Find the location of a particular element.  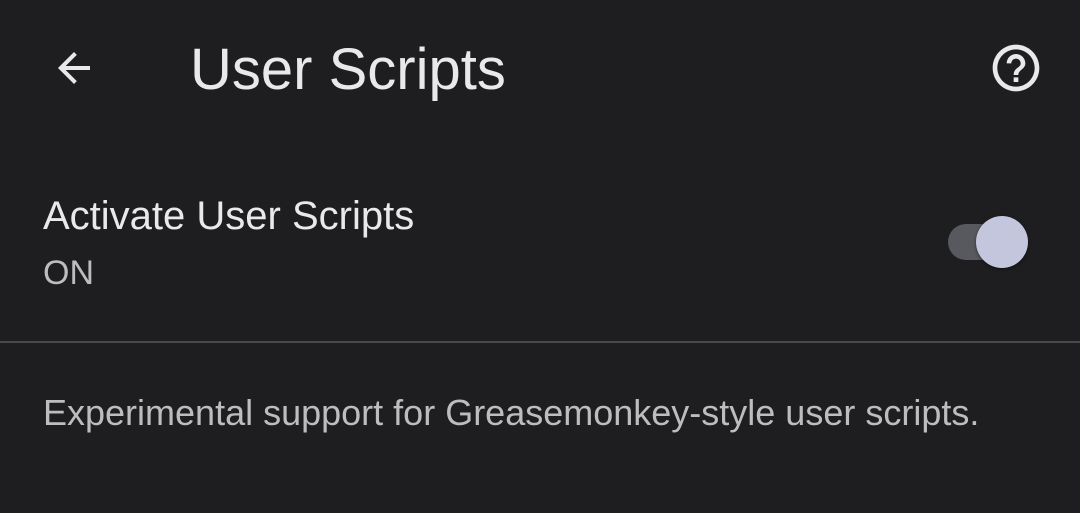

help-circle-icon is located at coordinates (1016, 68).